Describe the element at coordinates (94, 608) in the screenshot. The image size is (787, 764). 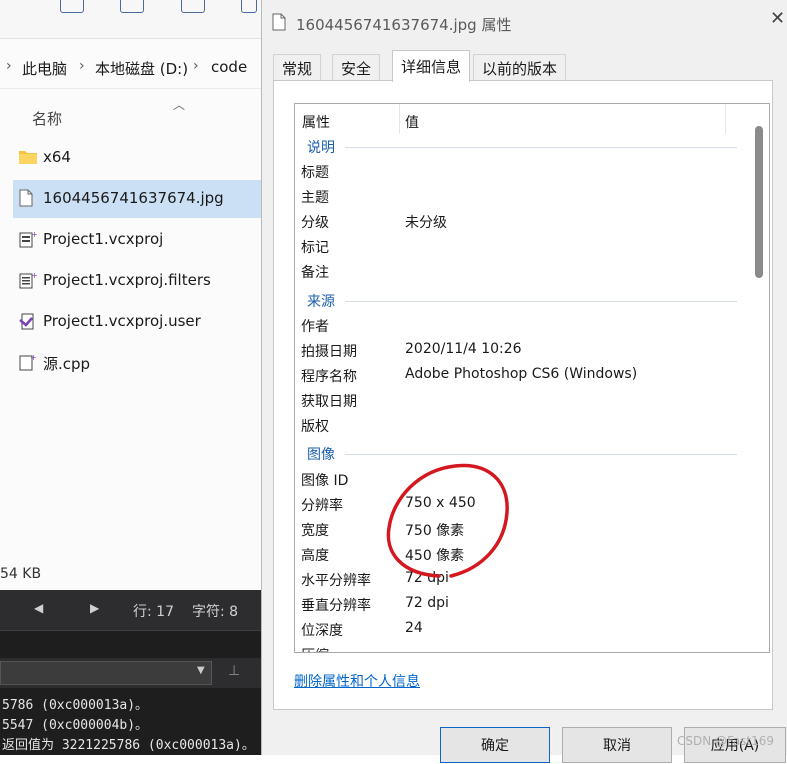
I see `scroll-right-icon: ▶` at that location.